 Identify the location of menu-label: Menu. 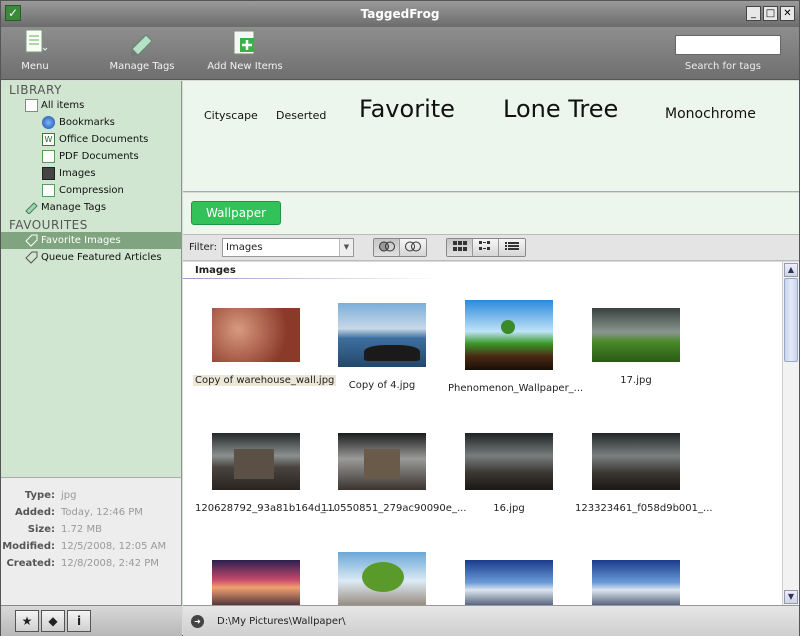
(35, 66).